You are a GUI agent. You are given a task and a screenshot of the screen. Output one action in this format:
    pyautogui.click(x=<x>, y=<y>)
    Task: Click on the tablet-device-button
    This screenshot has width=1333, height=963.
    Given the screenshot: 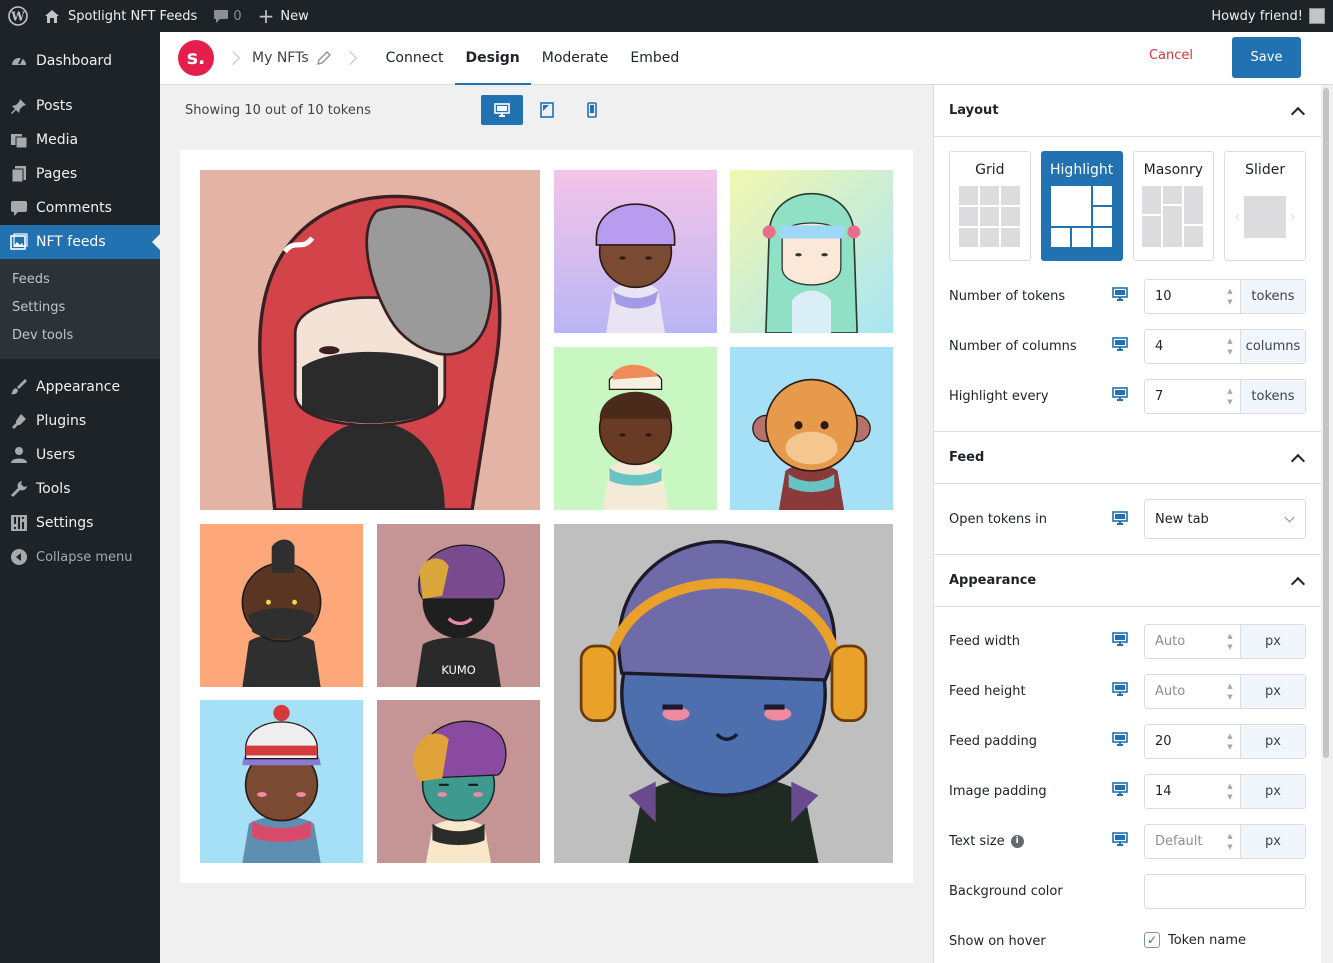 What is the action you would take?
    pyautogui.click(x=547, y=110)
    